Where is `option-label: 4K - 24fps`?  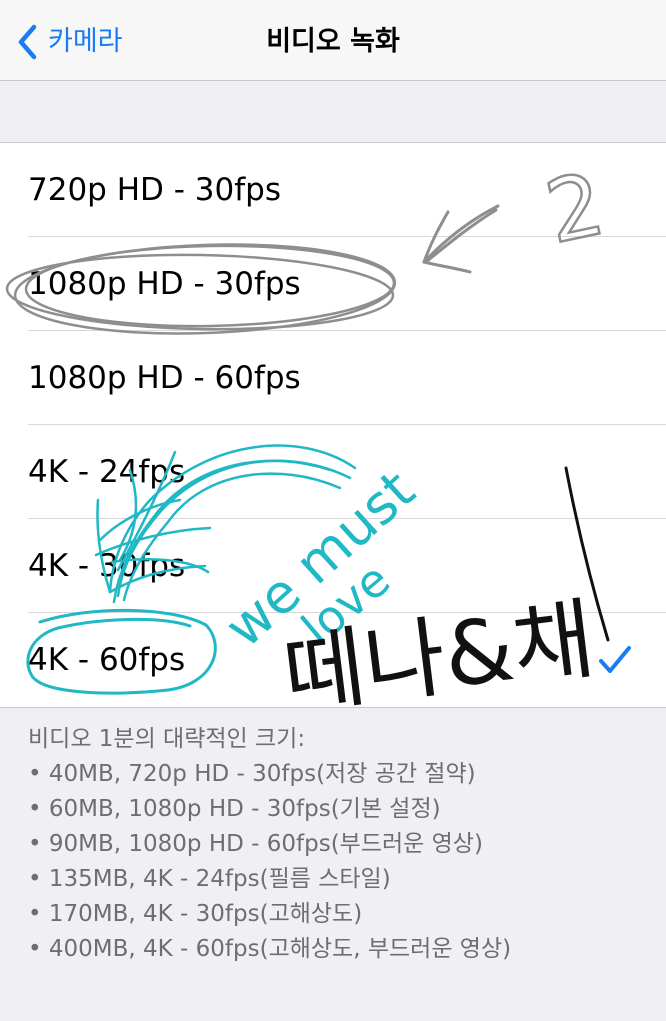
option-label: 4K - 24fps is located at coordinates (107, 472).